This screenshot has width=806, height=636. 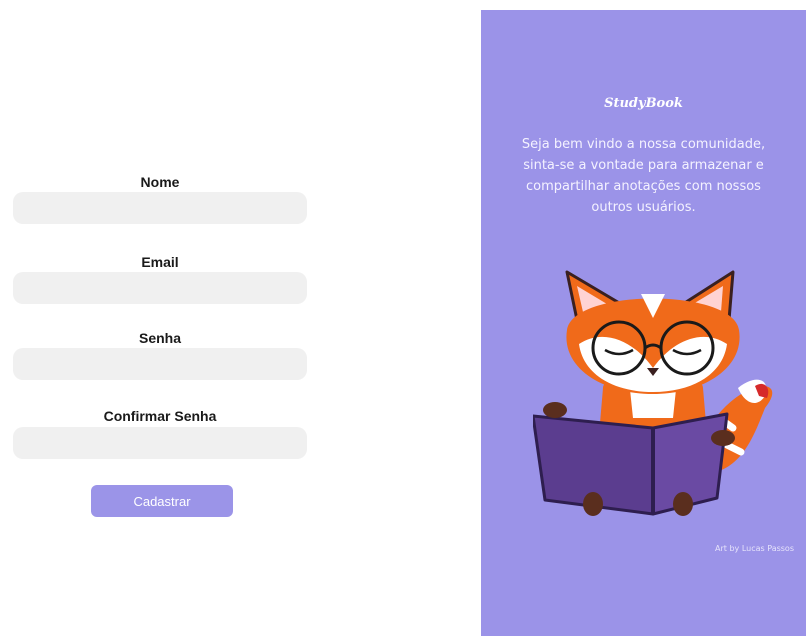 What do you see at coordinates (643, 103) in the screenshot?
I see `brand-logo: StudyBook` at bounding box center [643, 103].